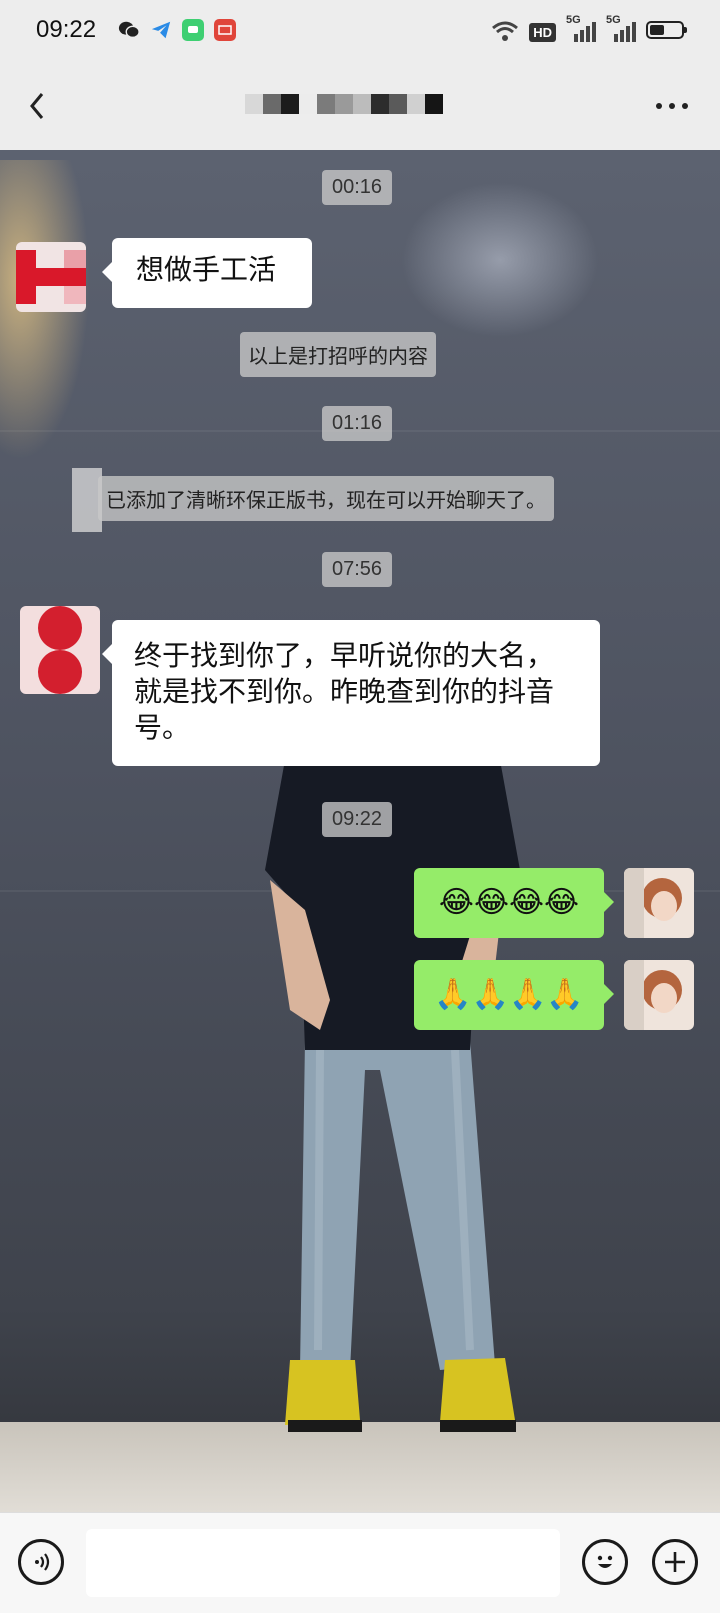 The image size is (720, 1613). I want to click on battery-icon, so click(666, 30).